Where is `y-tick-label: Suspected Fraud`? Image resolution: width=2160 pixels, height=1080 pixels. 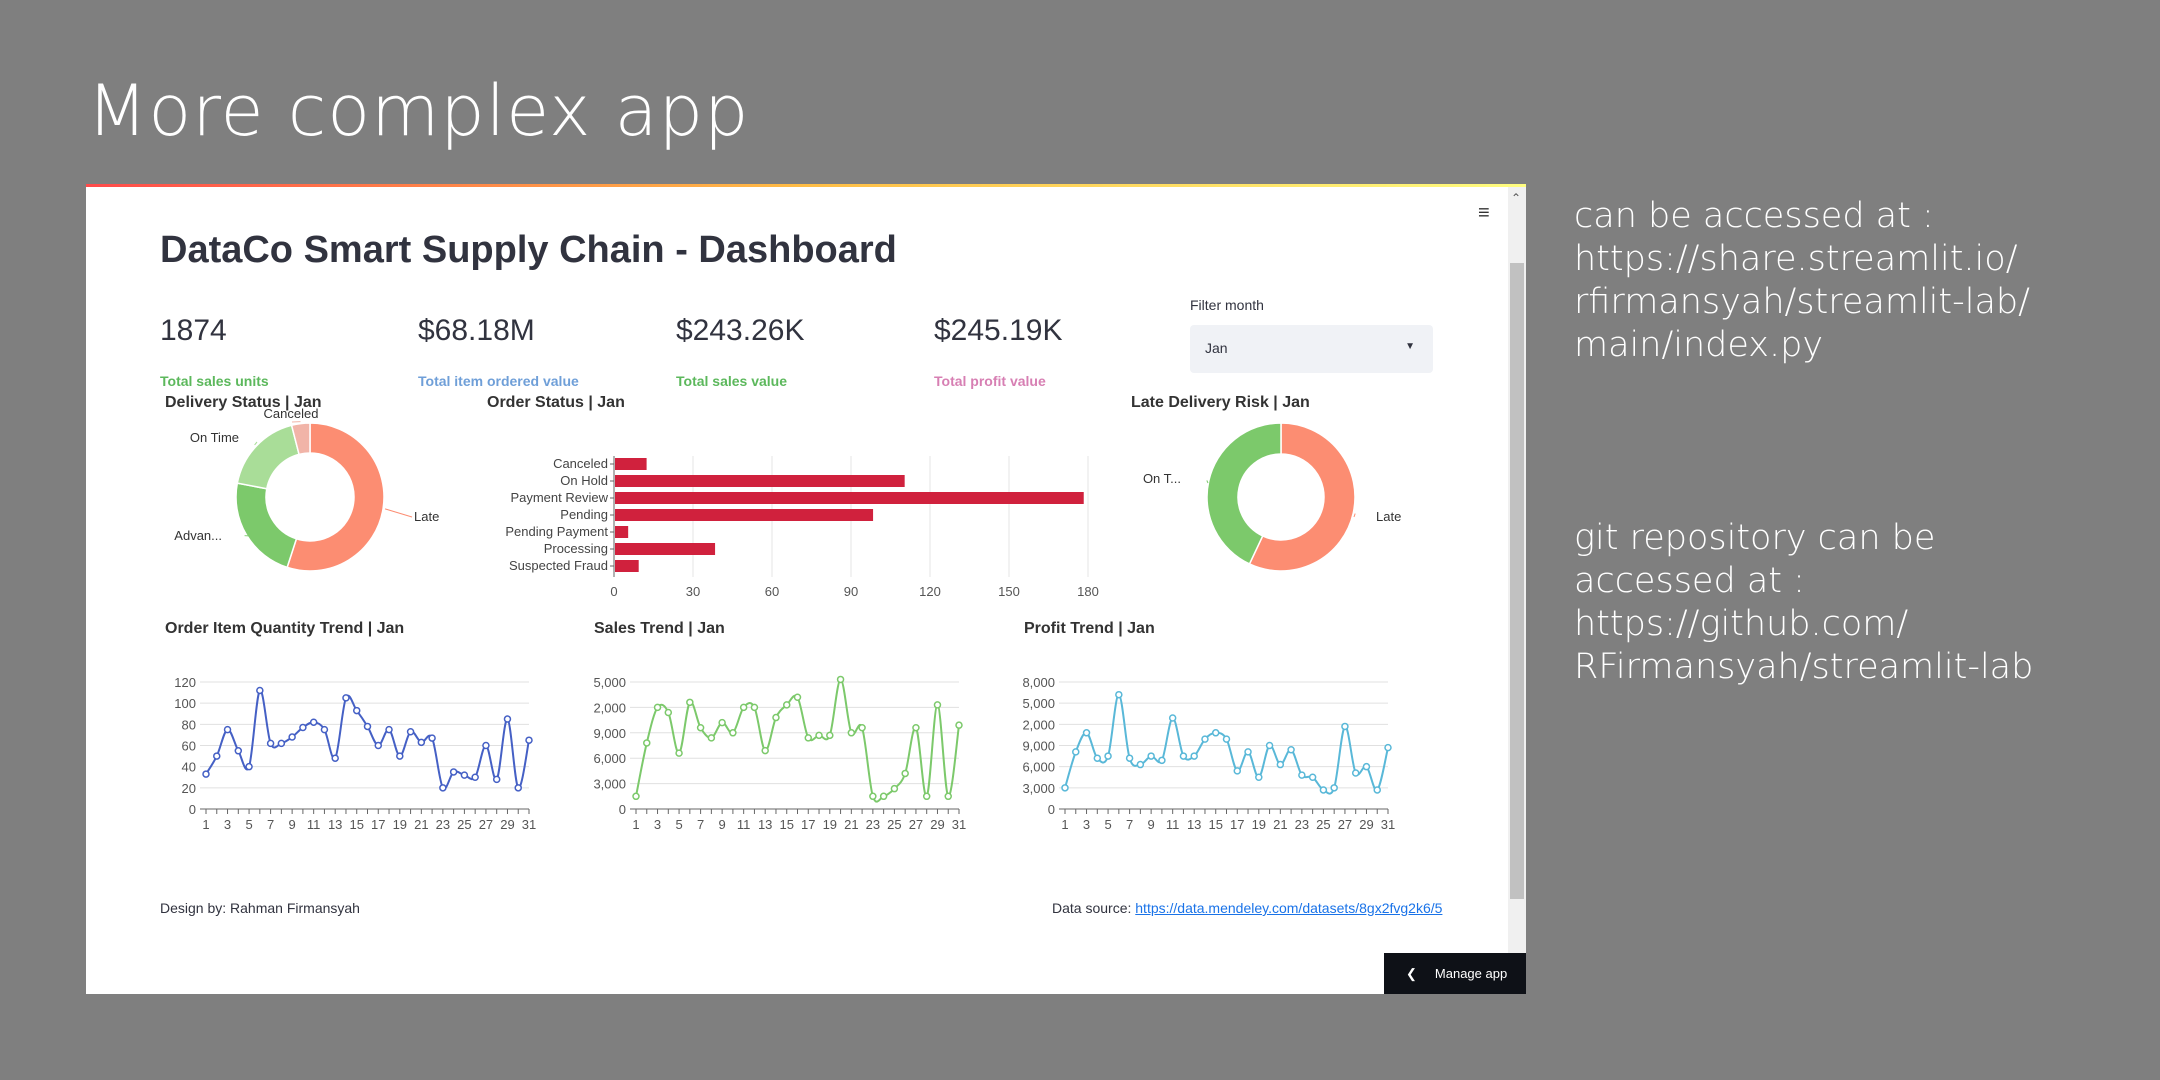
y-tick-label: Suspected Fraud is located at coordinates (558, 565).